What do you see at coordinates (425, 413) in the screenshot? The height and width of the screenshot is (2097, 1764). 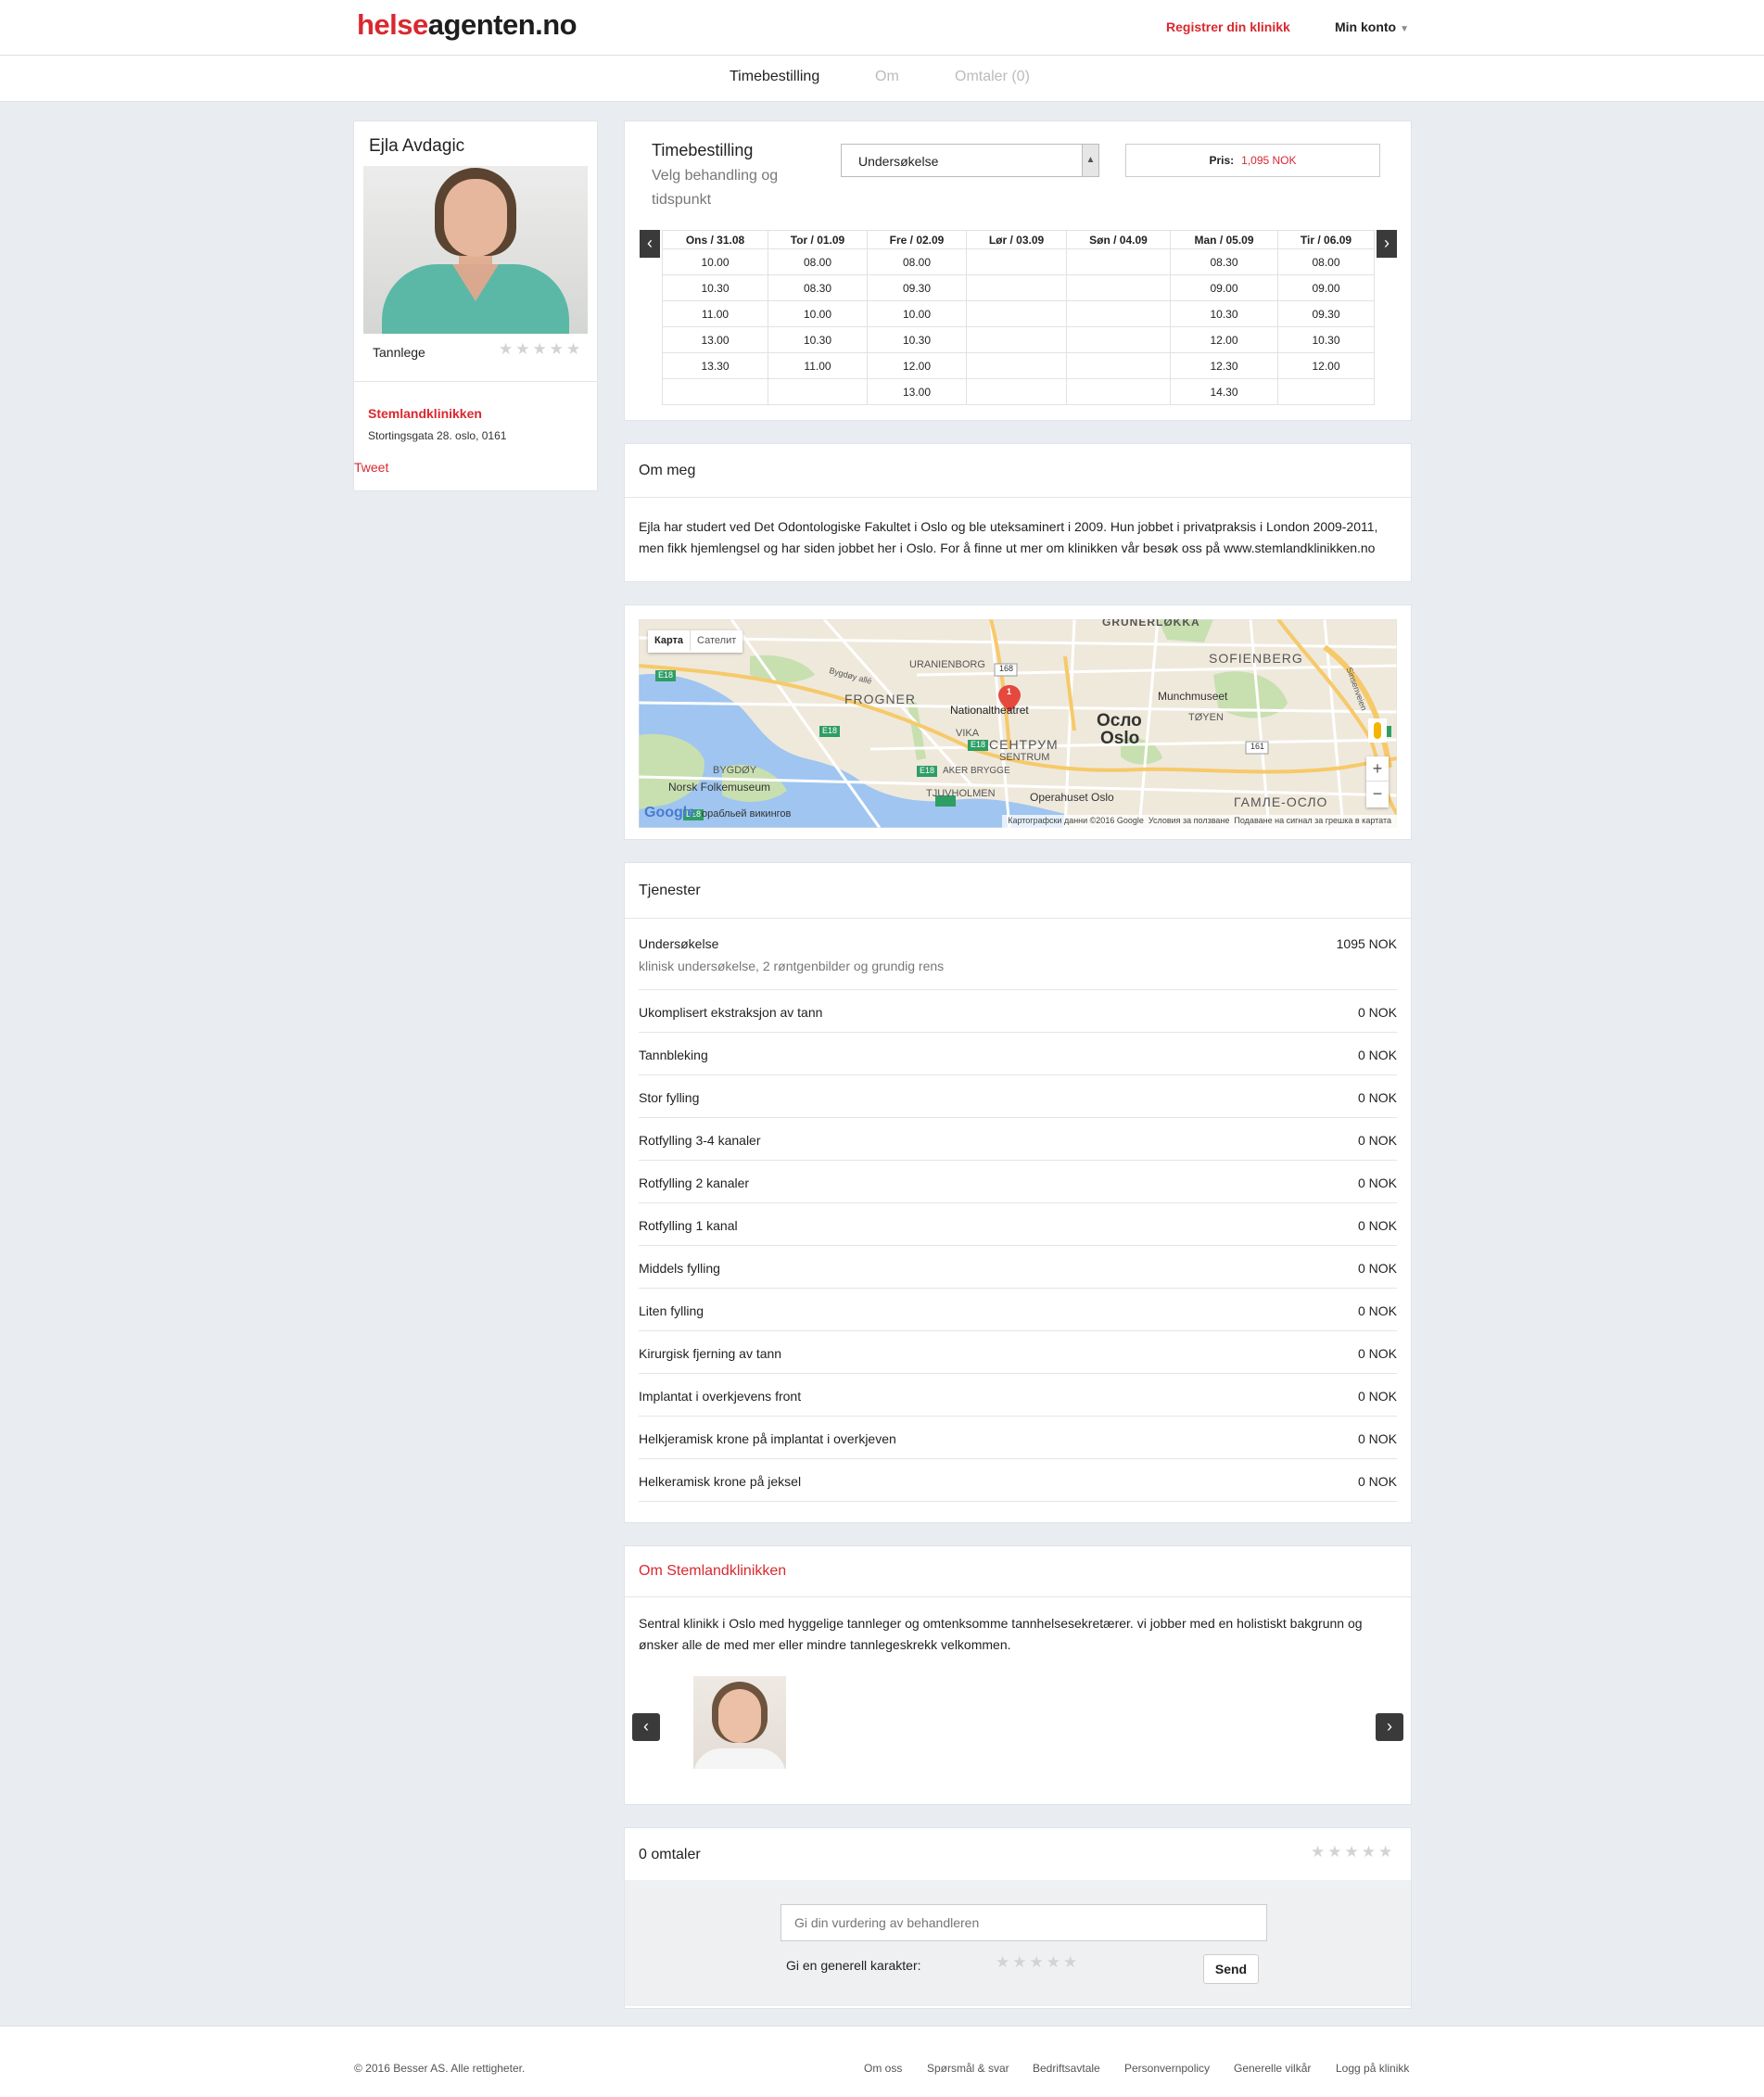 I see `clinic-link: Stemlandklinikken` at bounding box center [425, 413].